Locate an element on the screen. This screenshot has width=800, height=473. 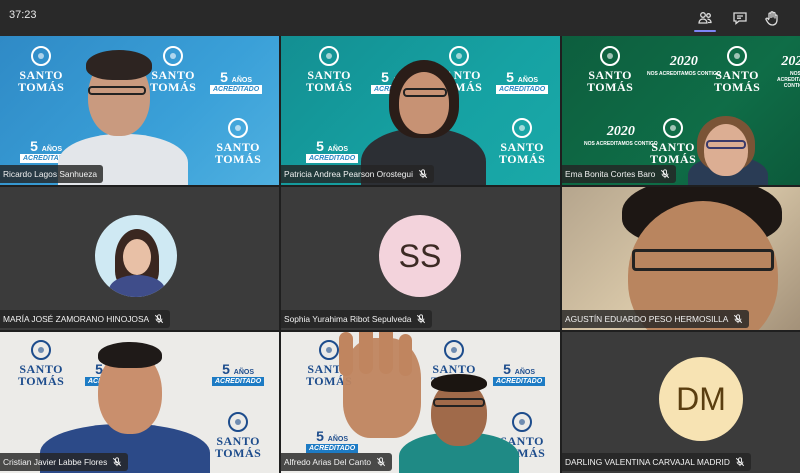
initials-avatar: SS is located at coordinates (420, 256).